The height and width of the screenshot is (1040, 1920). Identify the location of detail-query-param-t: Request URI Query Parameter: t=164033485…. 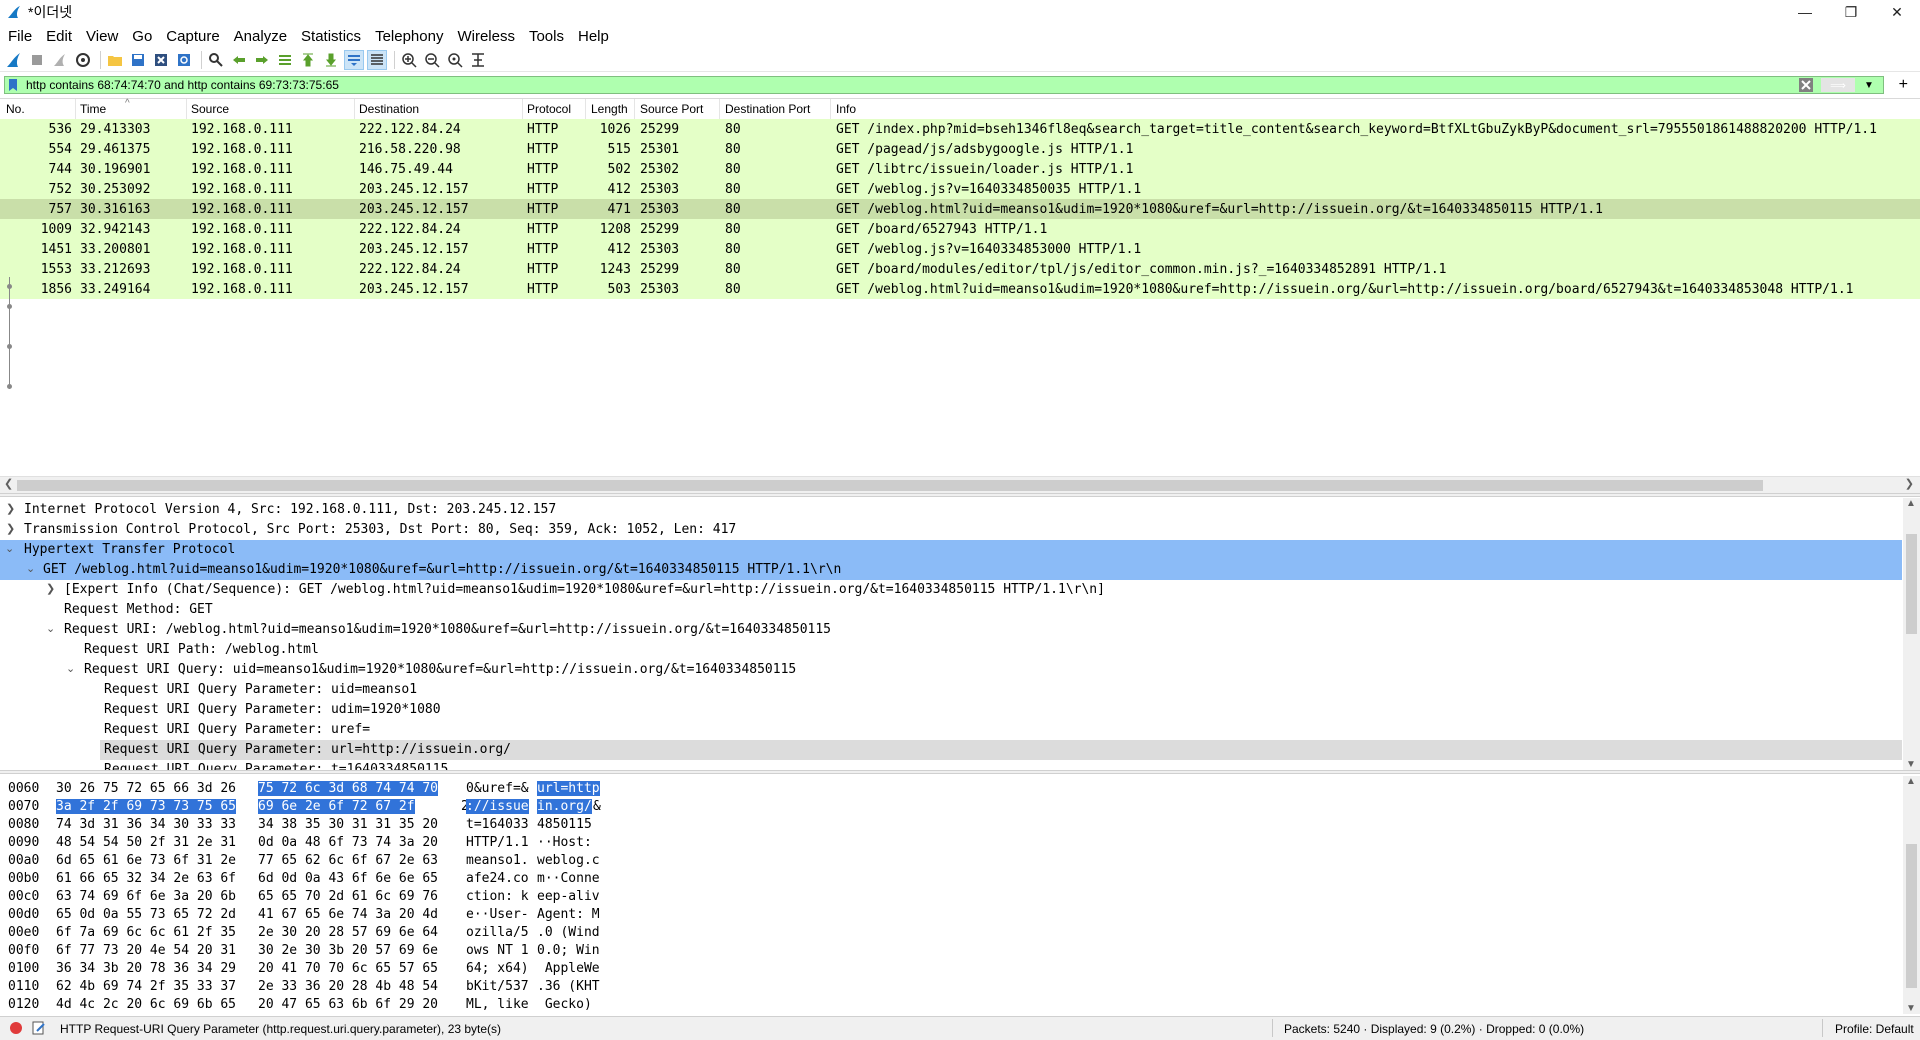
(951, 765).